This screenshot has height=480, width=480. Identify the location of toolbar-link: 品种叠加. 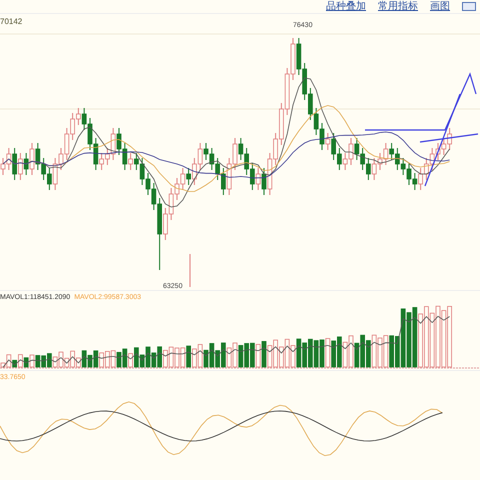
(346, 6).